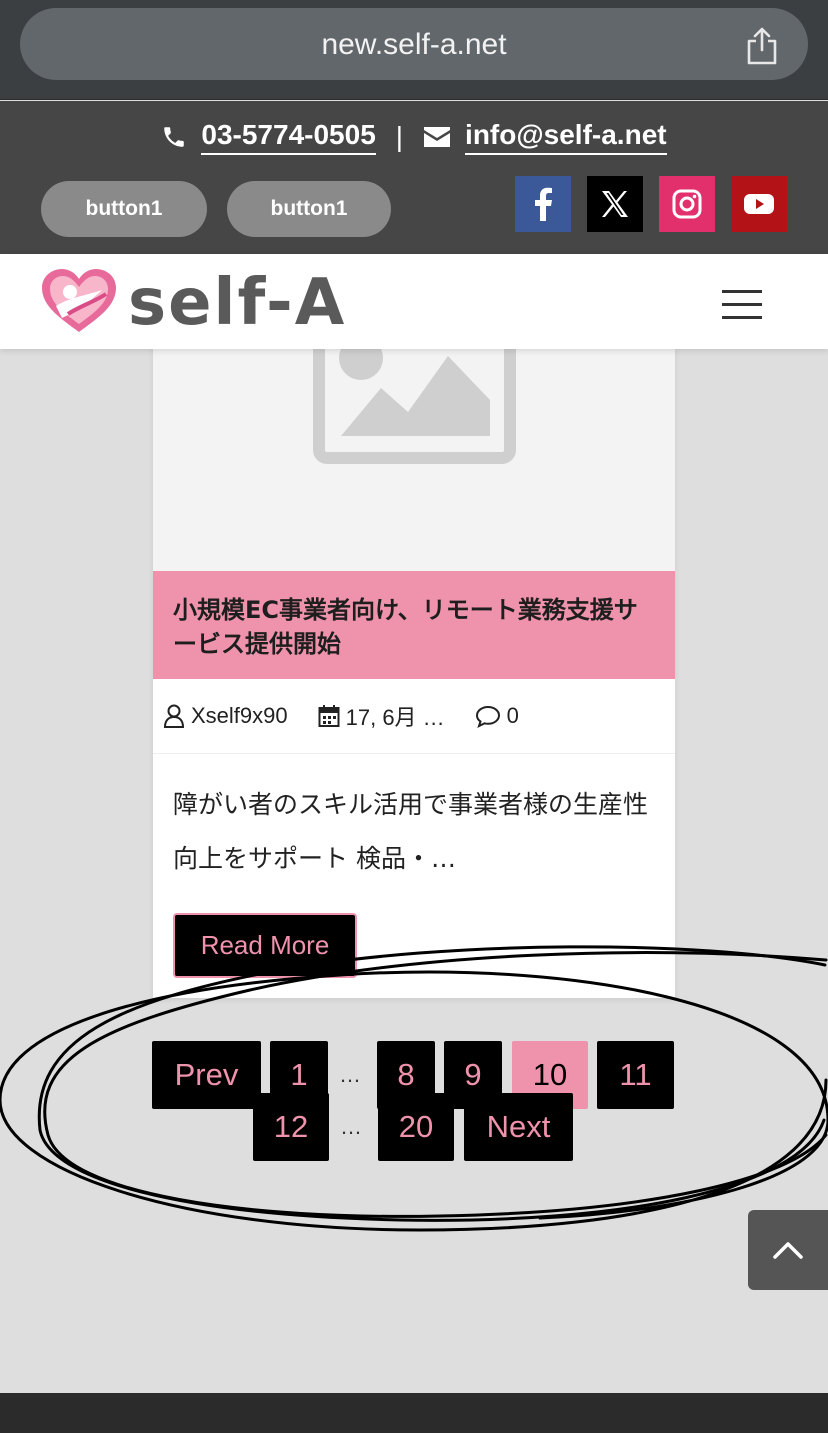 This screenshot has height=1433, width=828. Describe the element at coordinates (487, 716) in the screenshot. I see `comment-icon` at that location.